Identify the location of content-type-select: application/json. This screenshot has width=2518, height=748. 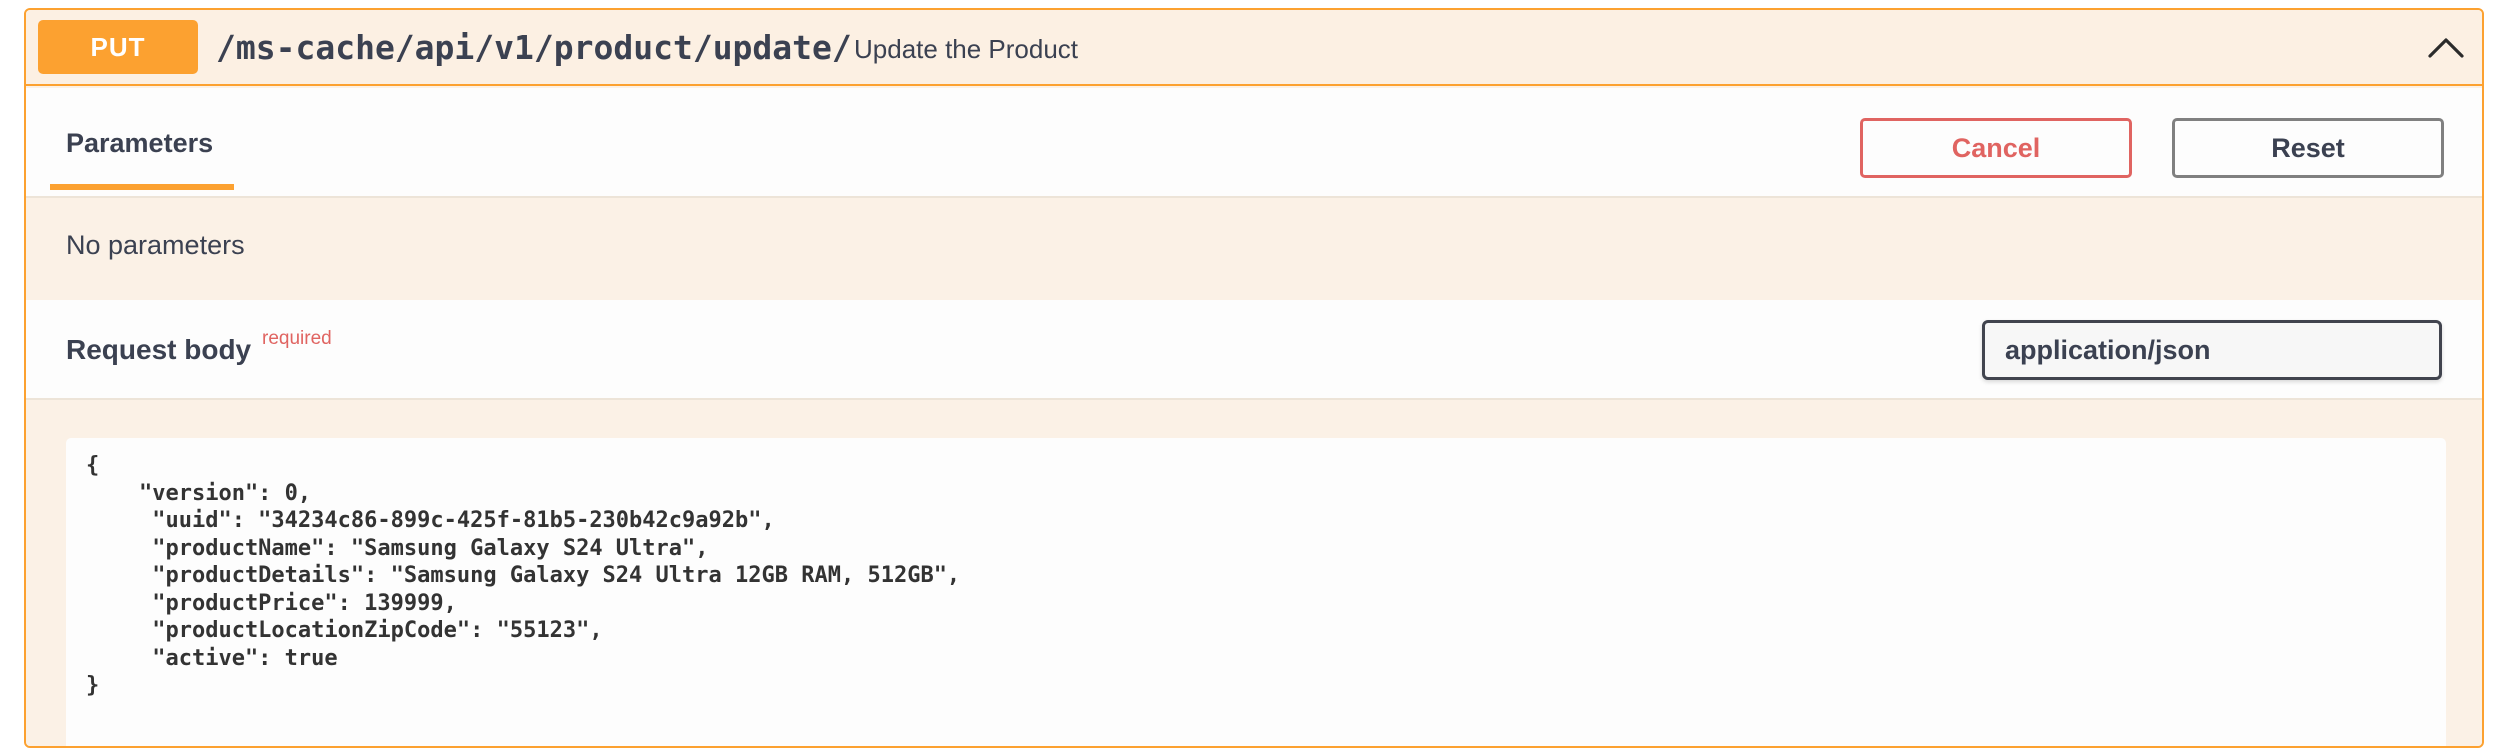
(2212, 350).